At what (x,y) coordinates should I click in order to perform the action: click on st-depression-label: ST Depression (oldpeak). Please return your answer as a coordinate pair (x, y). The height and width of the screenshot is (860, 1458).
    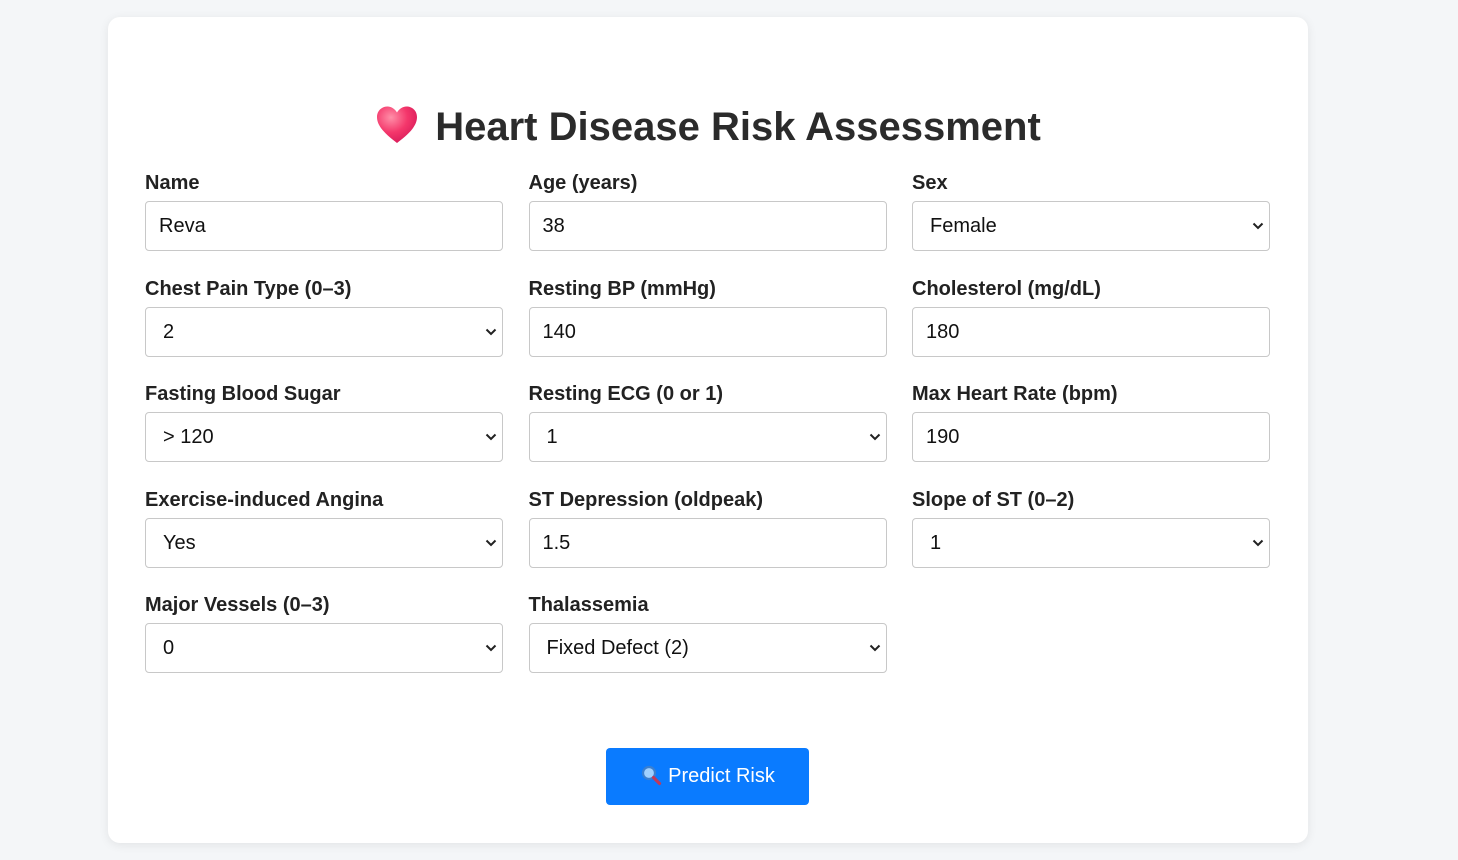
    Looking at the image, I should click on (646, 499).